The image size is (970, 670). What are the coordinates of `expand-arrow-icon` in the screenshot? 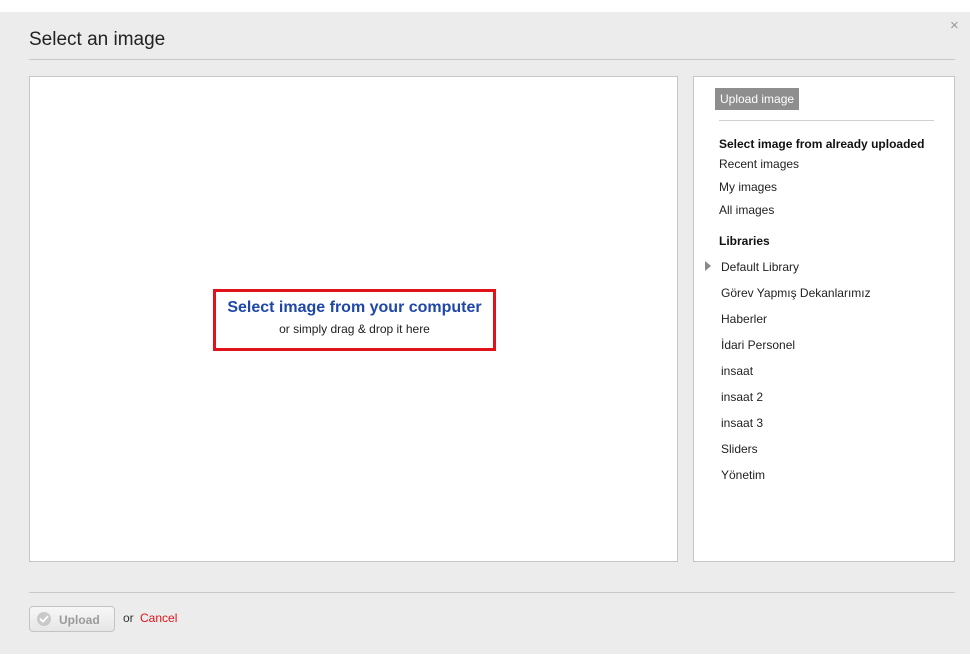 It's located at (708, 266).